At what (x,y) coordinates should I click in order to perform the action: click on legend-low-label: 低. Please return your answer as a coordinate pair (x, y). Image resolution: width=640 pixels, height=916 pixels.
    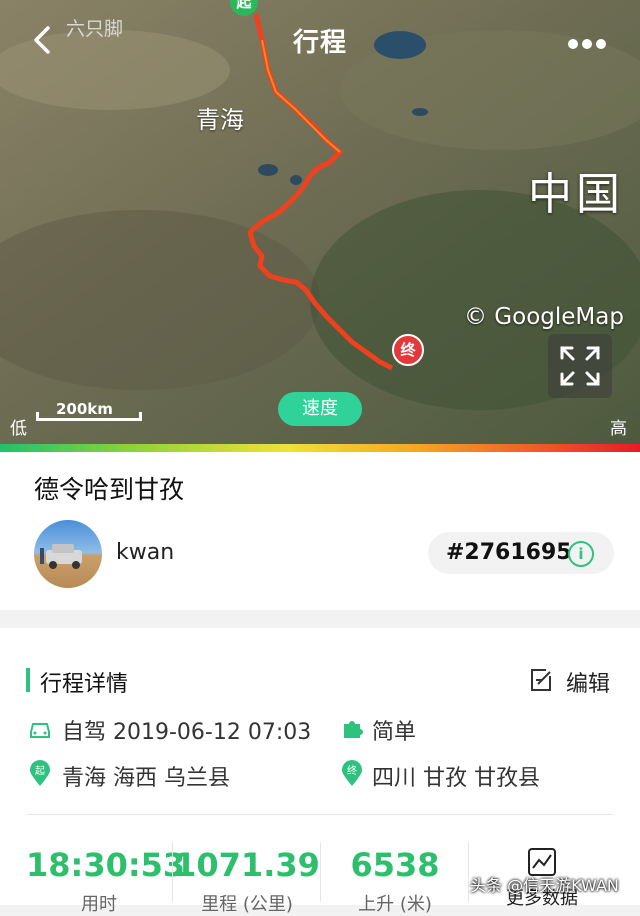
    Looking at the image, I should click on (18, 429).